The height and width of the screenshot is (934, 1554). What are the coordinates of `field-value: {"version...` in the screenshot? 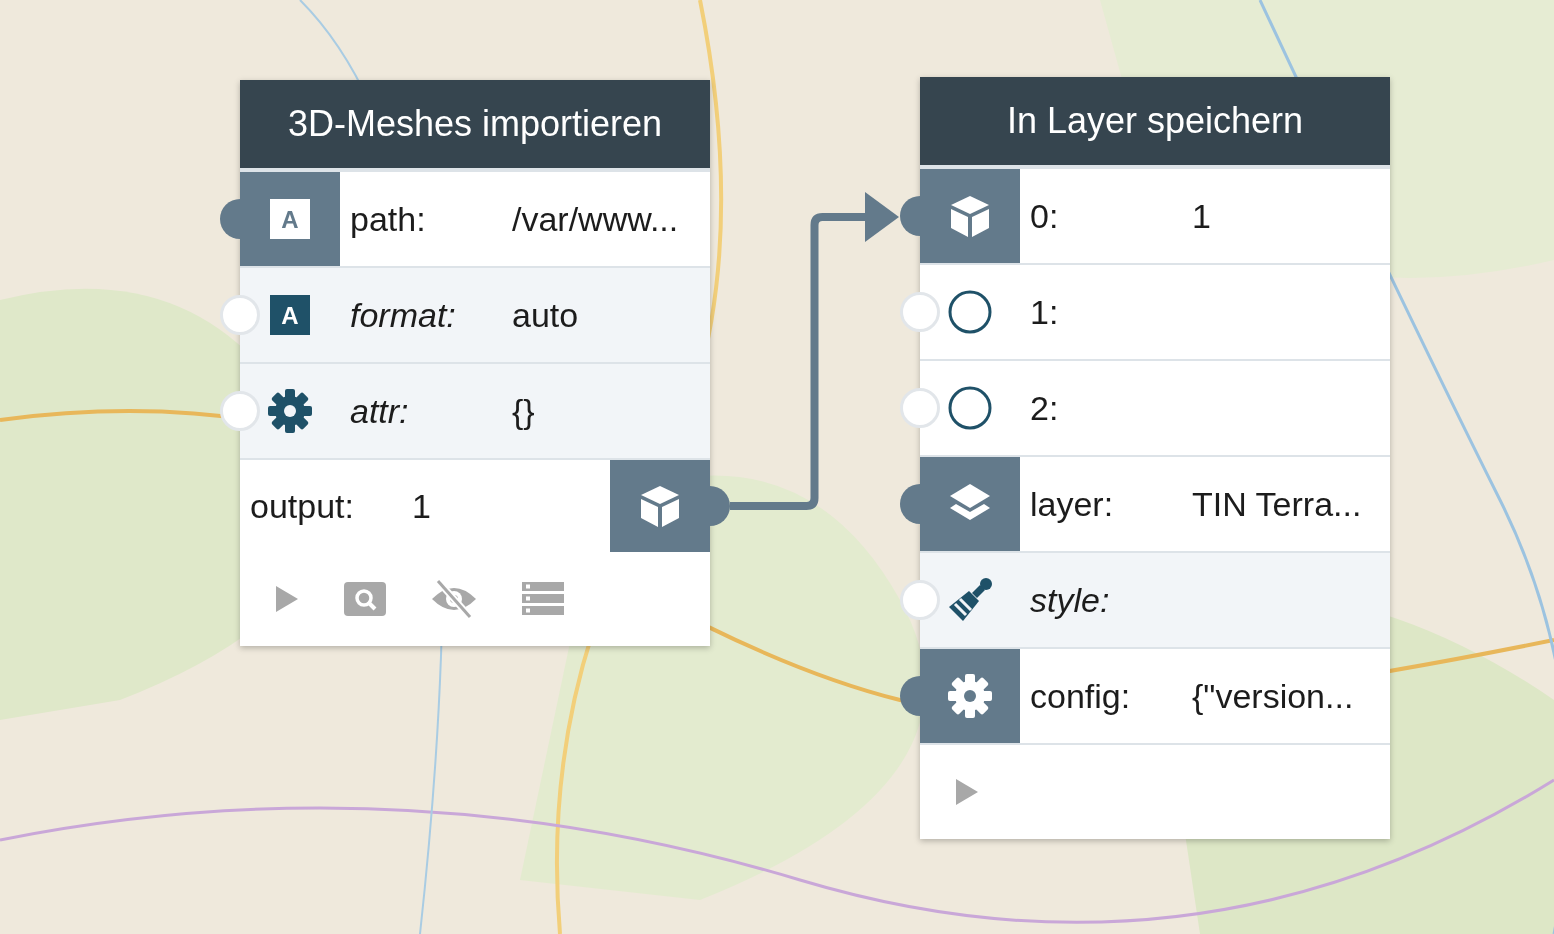 It's located at (1273, 696).